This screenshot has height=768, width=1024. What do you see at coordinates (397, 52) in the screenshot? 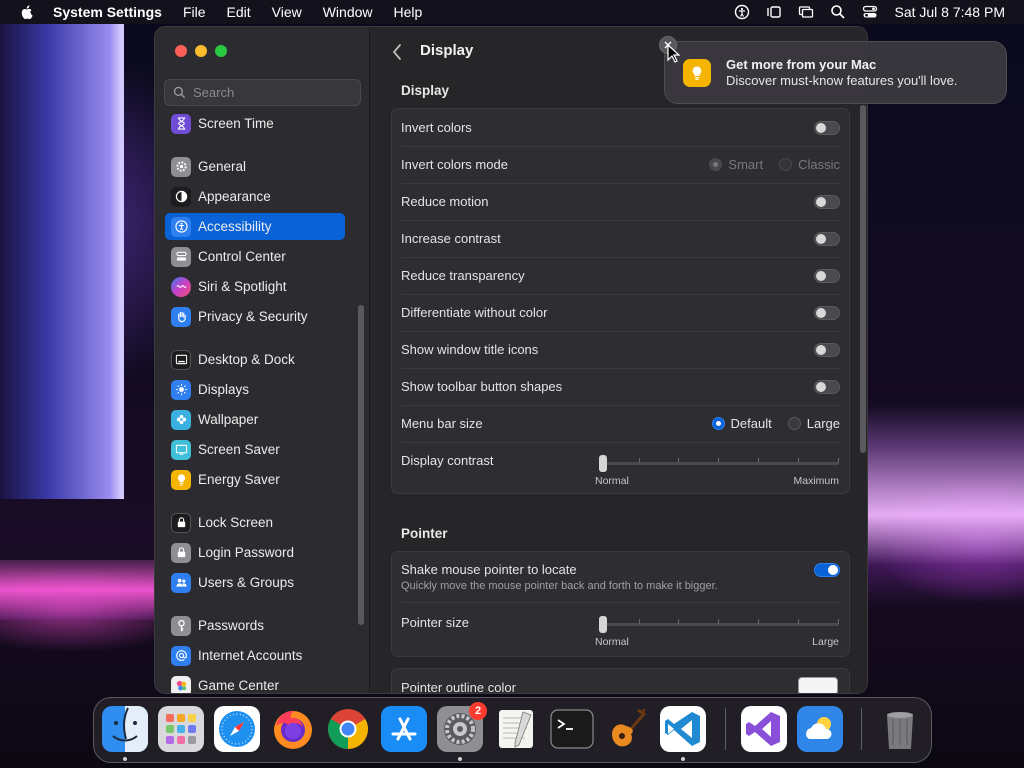
I see `back-chevron-icon` at bounding box center [397, 52].